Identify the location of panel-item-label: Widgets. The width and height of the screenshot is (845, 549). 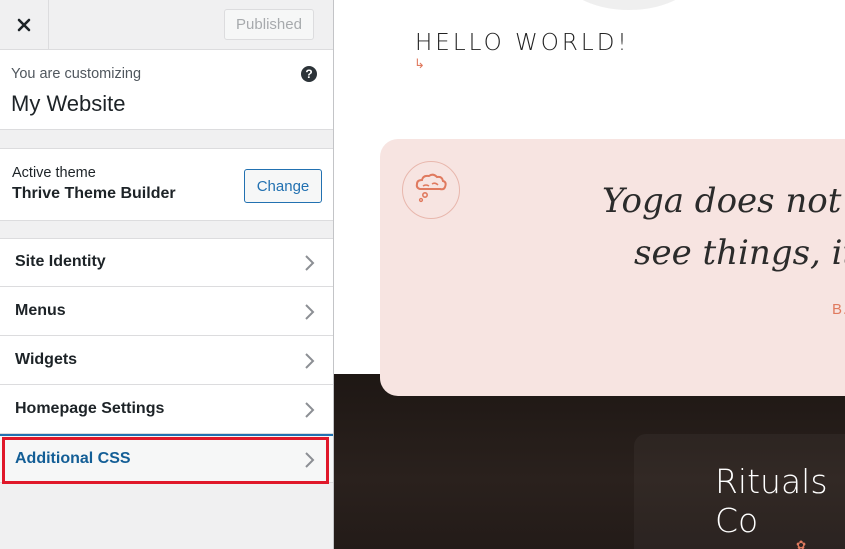
(46, 359).